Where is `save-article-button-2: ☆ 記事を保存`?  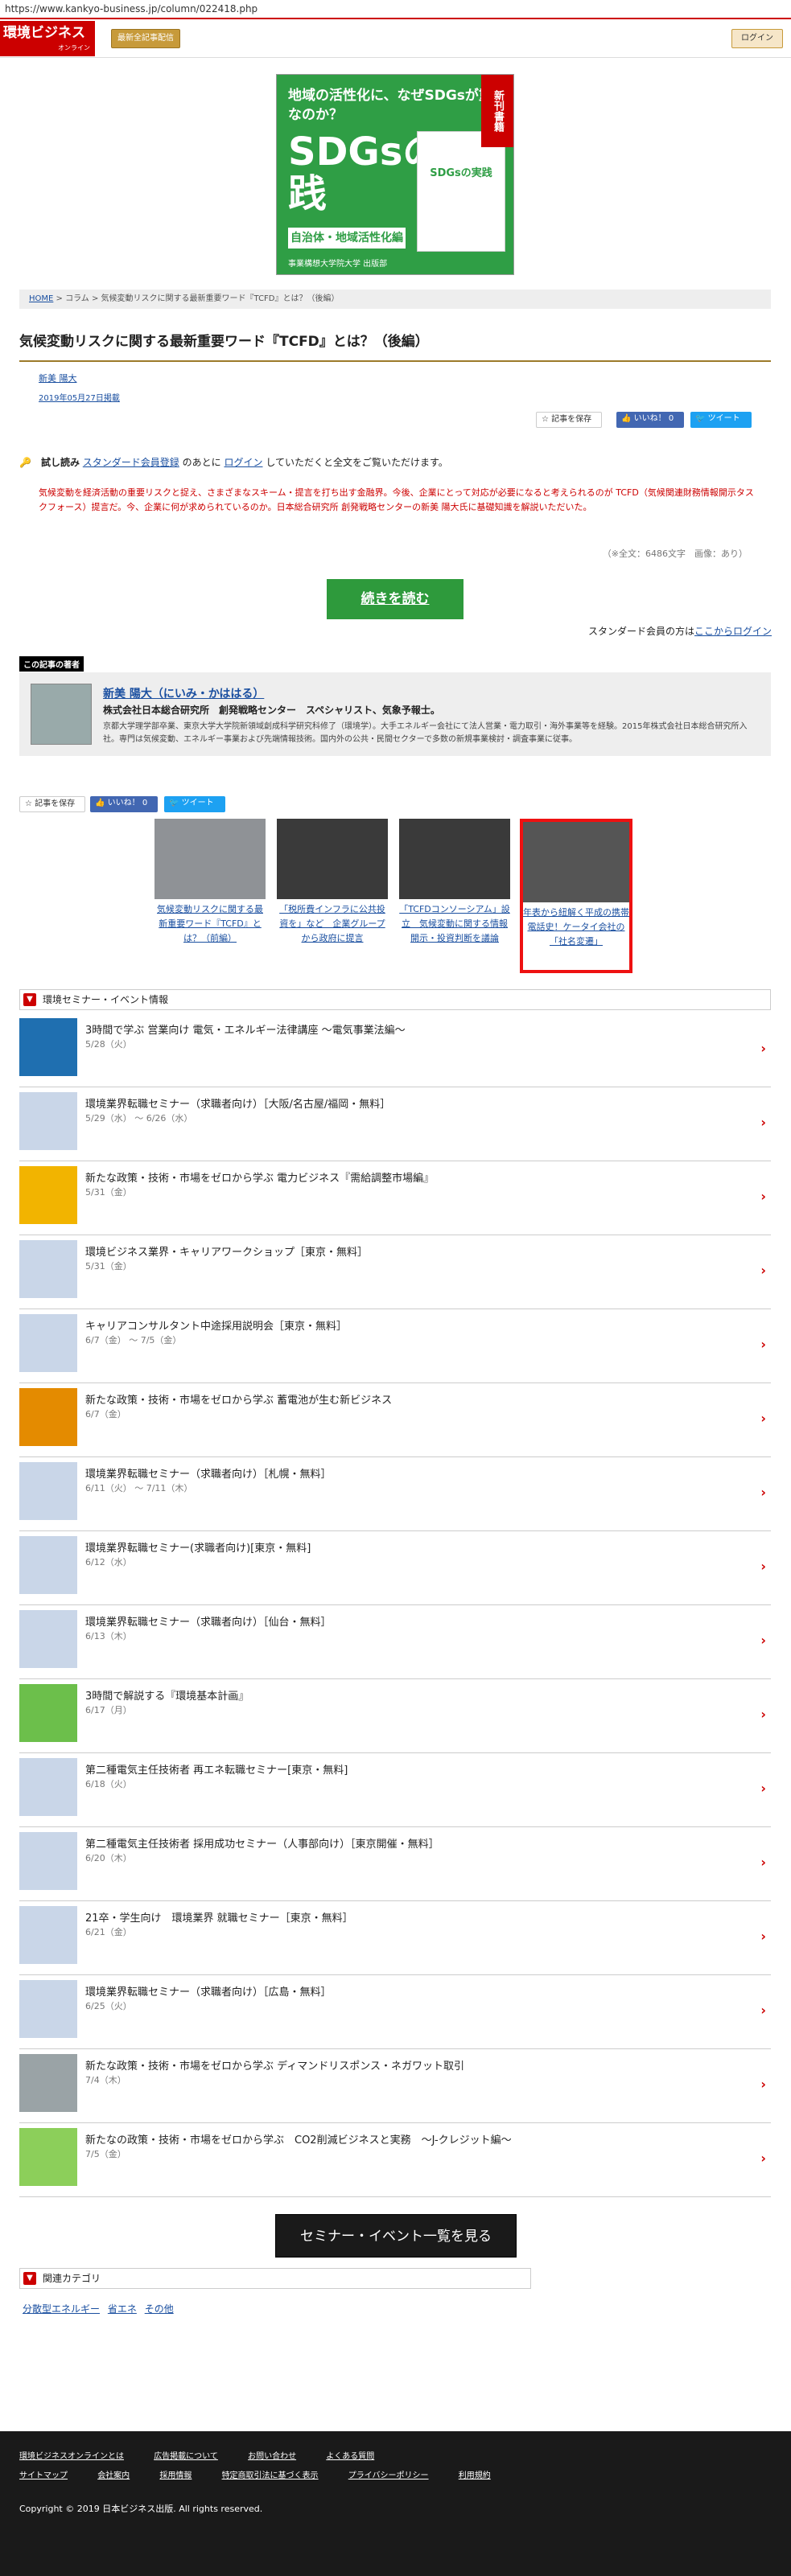
save-article-button-2: ☆ 記事を保存 is located at coordinates (52, 804).